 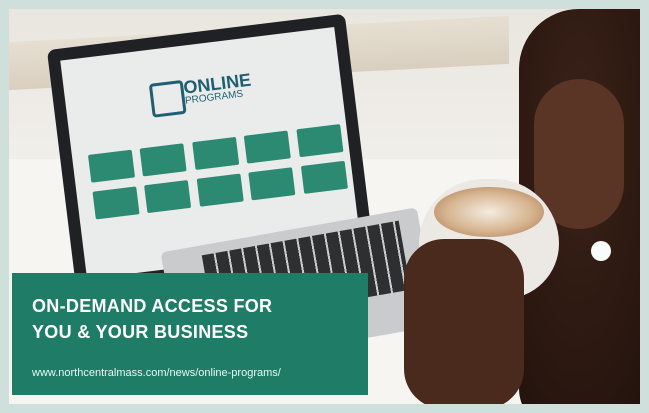 What do you see at coordinates (601, 251) in the screenshot?
I see `earring` at bounding box center [601, 251].